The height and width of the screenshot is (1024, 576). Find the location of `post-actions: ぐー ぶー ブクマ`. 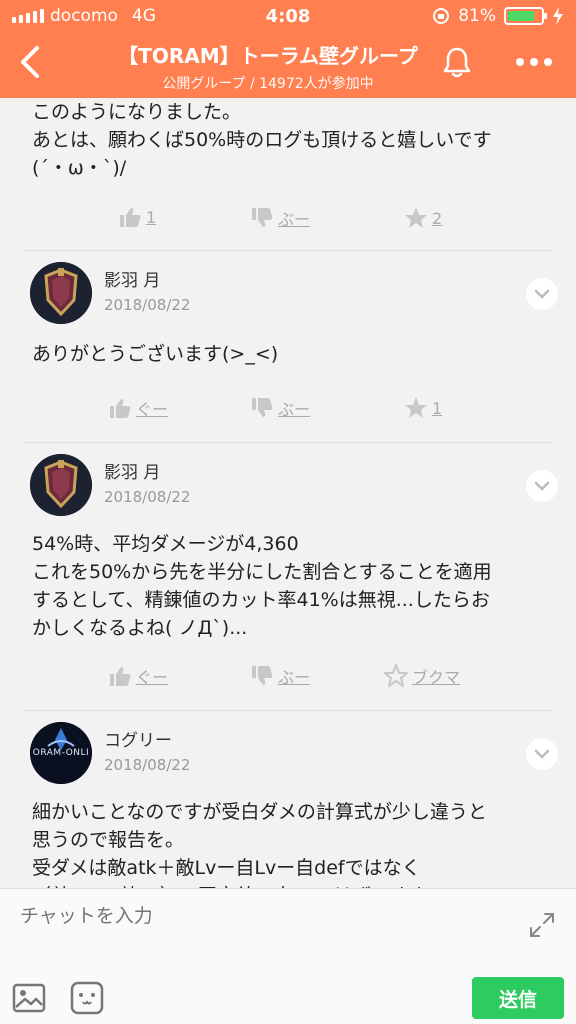

post-actions: ぐー ぶー ブクマ is located at coordinates (288, 679).